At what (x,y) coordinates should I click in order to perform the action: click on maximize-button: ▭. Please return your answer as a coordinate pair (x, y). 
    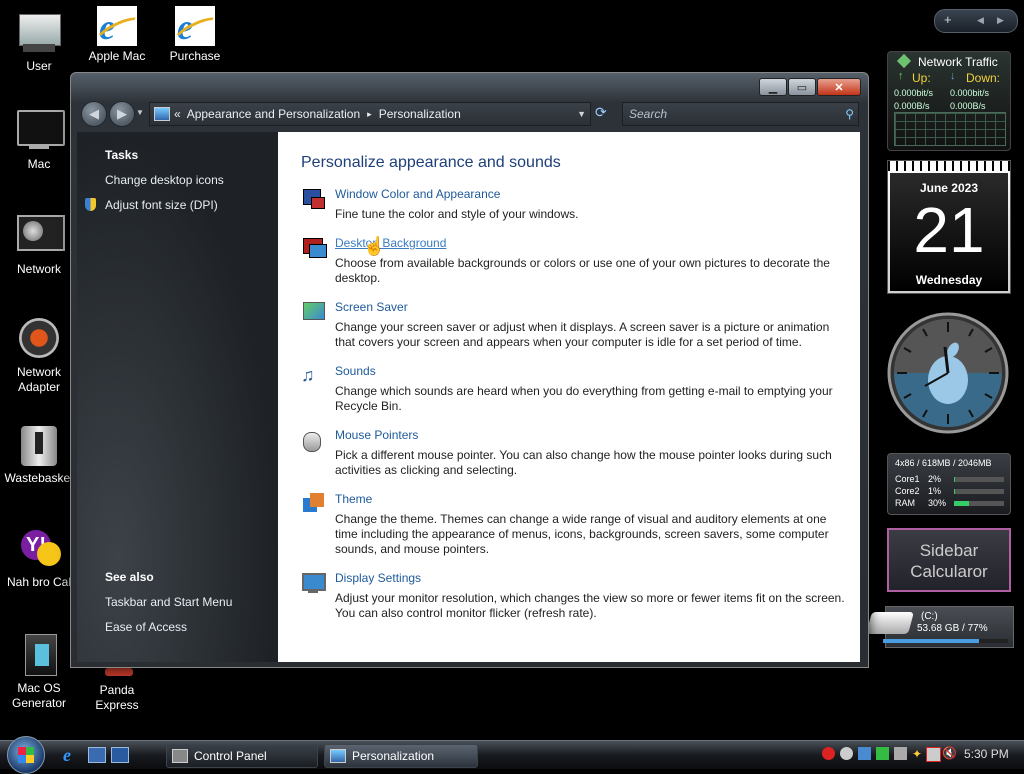
    Looking at the image, I should click on (802, 87).